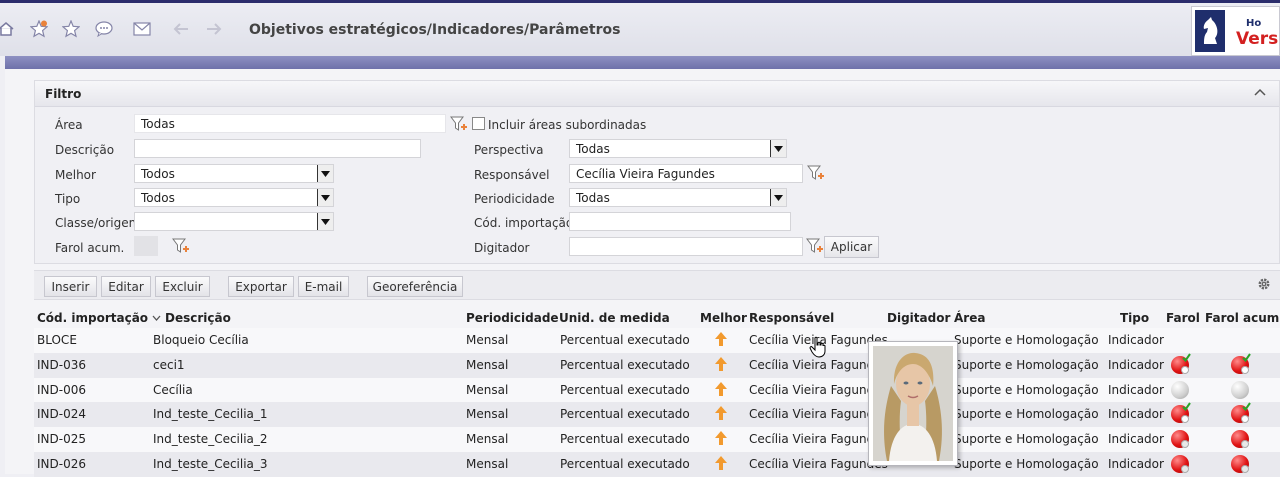 The image size is (1280, 477). I want to click on descricao-input, so click(277, 148).